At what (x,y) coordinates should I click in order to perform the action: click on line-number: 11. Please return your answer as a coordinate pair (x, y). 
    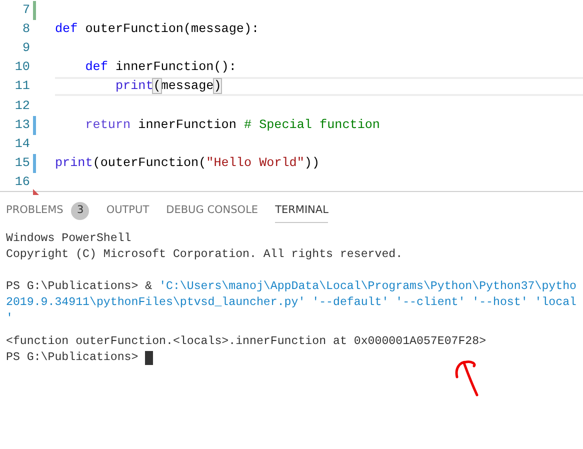
    Looking at the image, I should click on (22, 87).